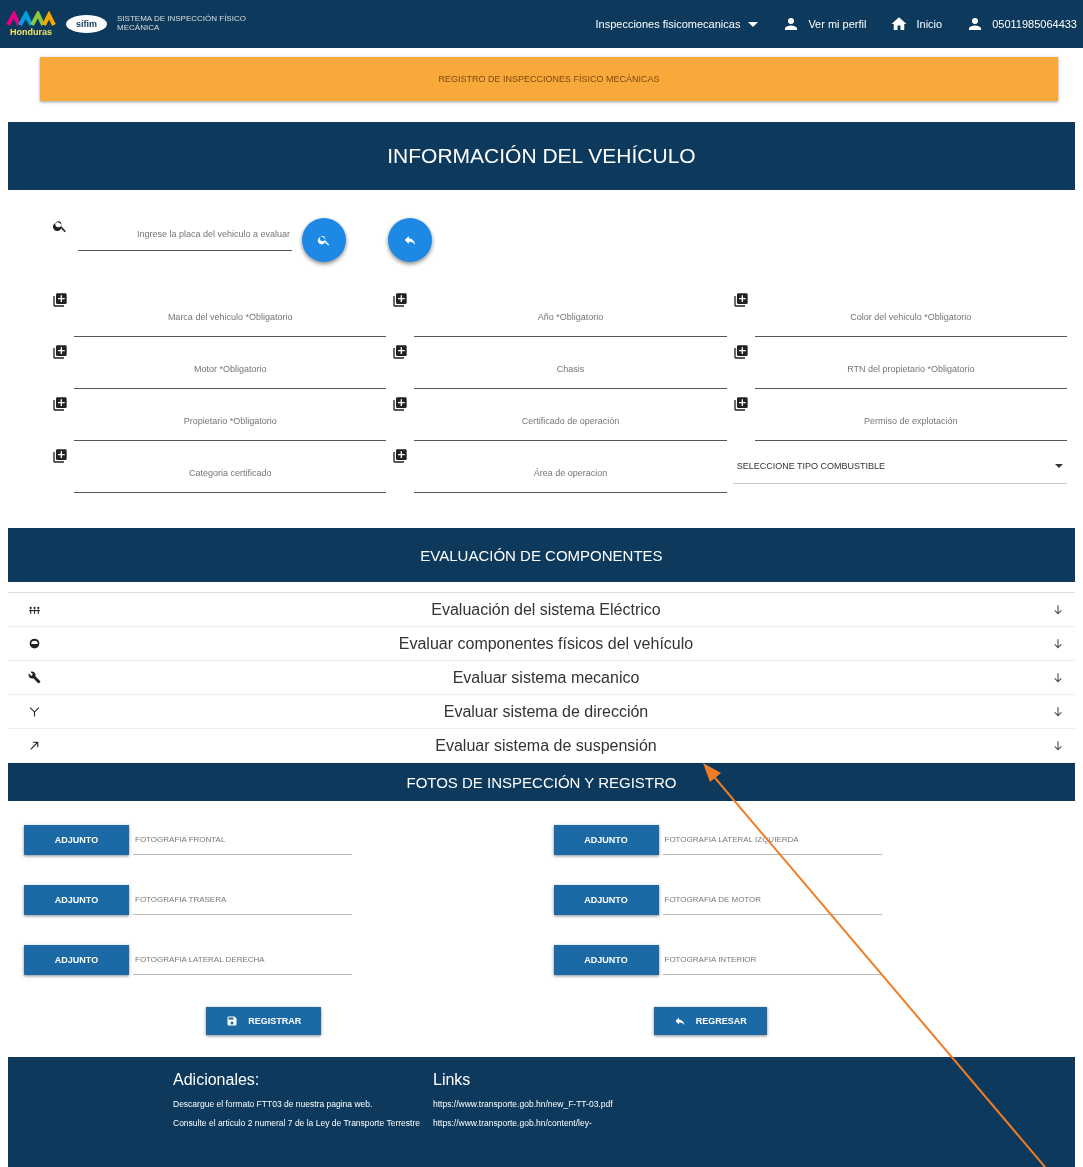 The image size is (1083, 1167). I want to click on register-button: REGISTRAR, so click(264, 1021).